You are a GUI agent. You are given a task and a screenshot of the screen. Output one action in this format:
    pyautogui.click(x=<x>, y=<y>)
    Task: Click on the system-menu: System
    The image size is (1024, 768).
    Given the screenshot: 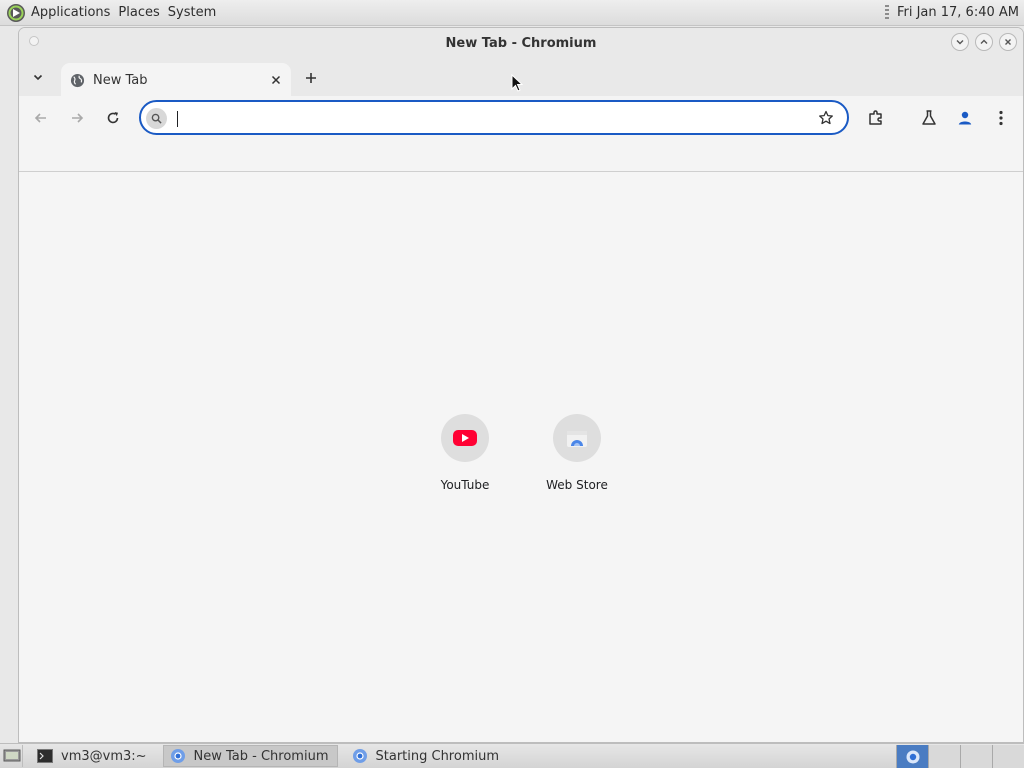 What is the action you would take?
    pyautogui.click(x=192, y=12)
    